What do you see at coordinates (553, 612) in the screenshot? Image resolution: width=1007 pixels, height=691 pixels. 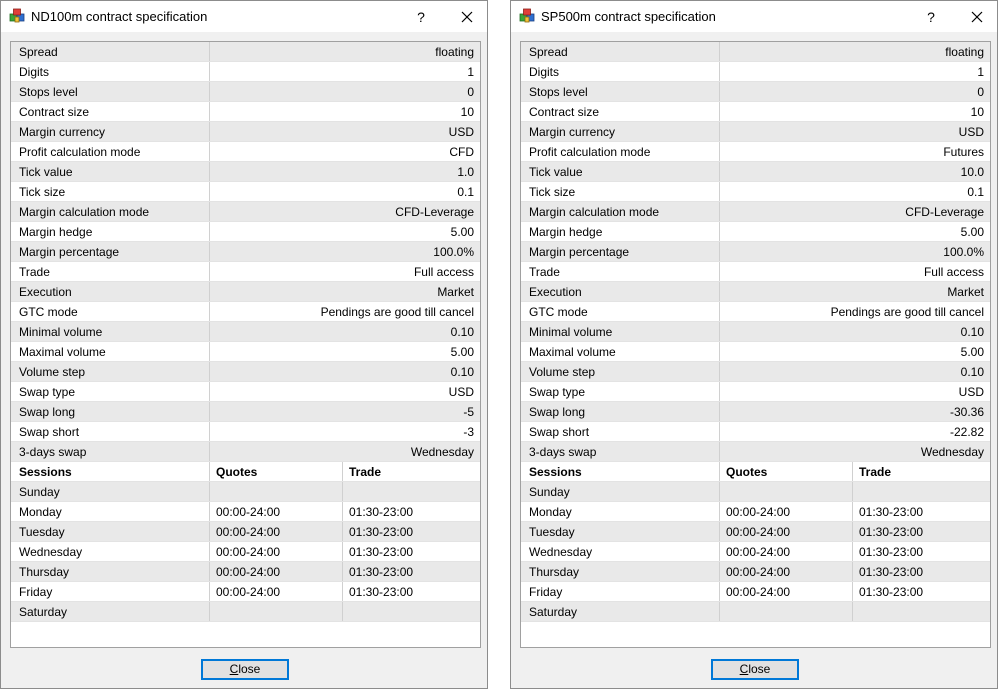 I see `session-day: Saturday` at bounding box center [553, 612].